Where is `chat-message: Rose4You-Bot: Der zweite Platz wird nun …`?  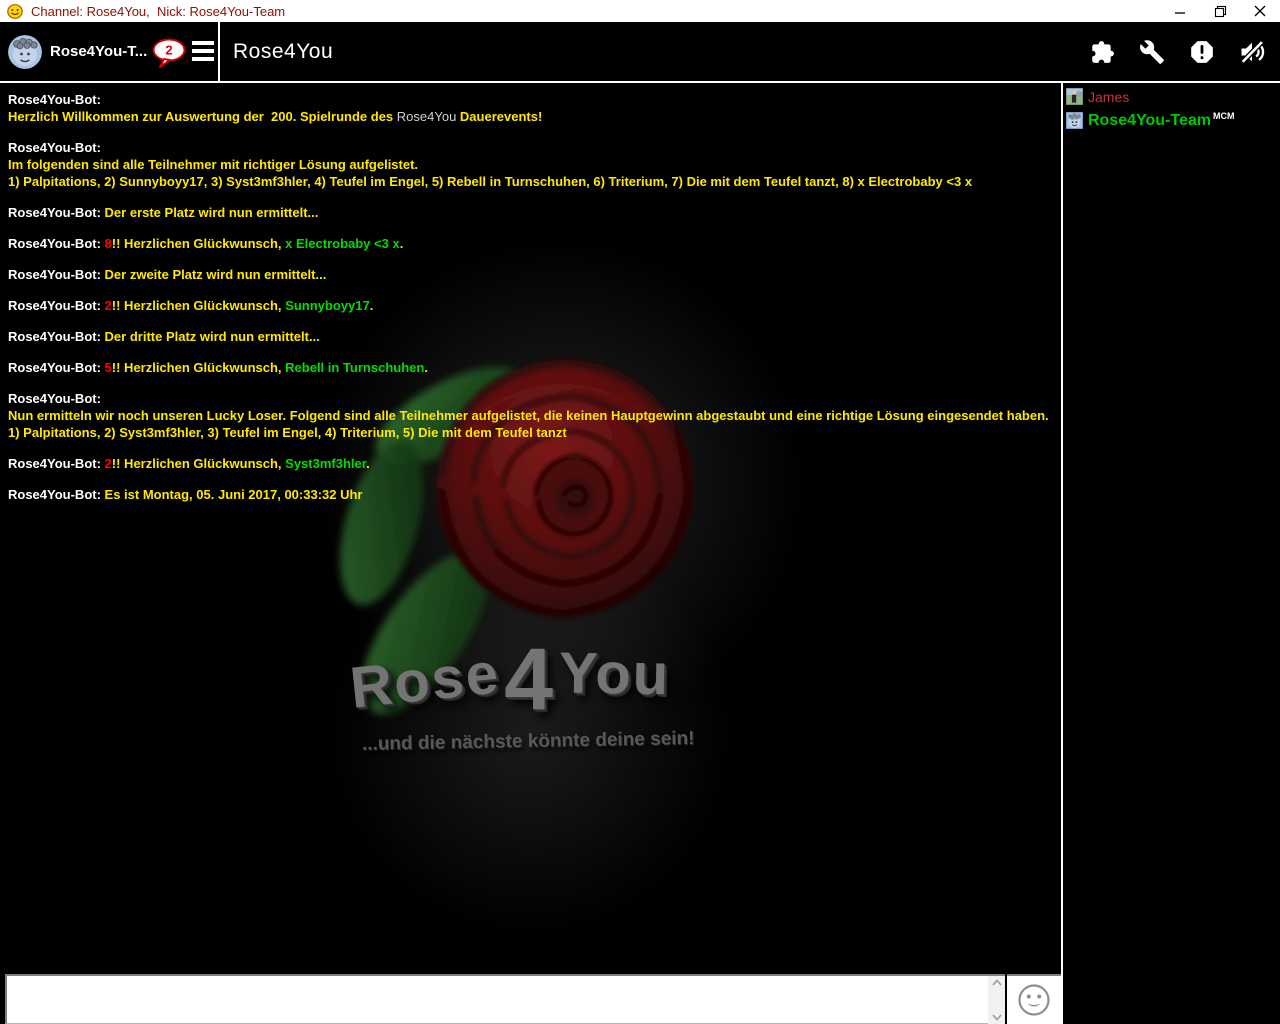
chat-message: Rose4You-Bot: Der zweite Platz wird nun … is located at coordinates (528, 274).